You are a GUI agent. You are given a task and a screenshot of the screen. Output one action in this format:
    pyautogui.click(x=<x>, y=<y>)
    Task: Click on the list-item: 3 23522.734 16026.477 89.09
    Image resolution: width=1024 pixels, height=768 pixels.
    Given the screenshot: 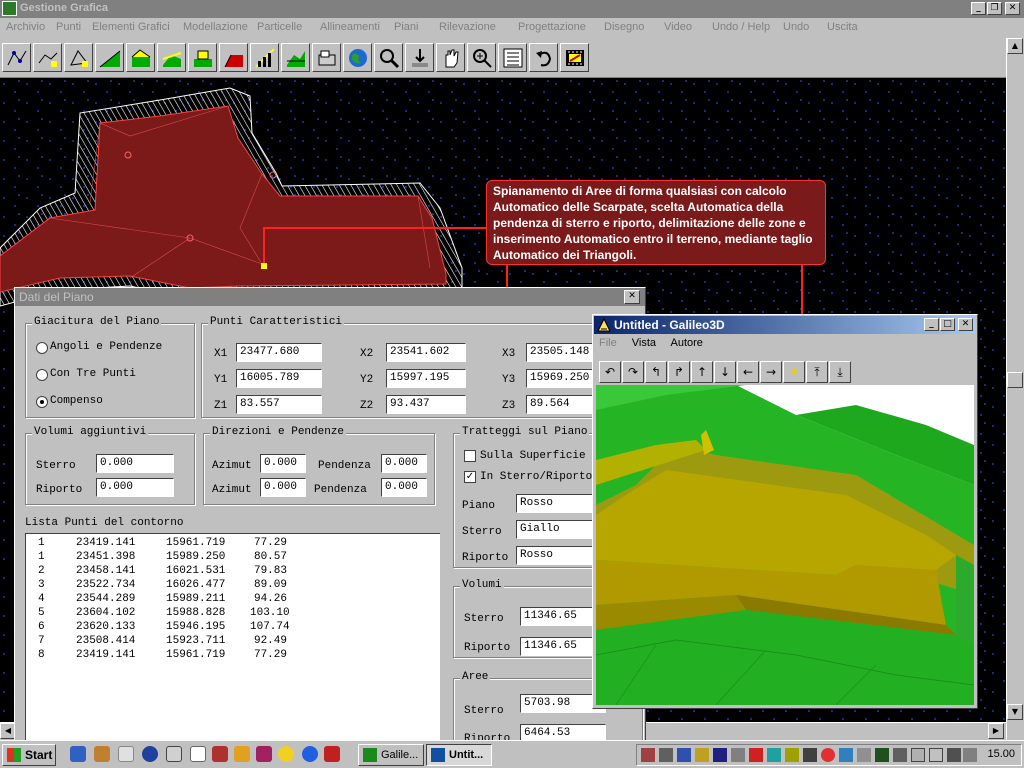 What is the action you would take?
    pyautogui.click(x=233, y=586)
    